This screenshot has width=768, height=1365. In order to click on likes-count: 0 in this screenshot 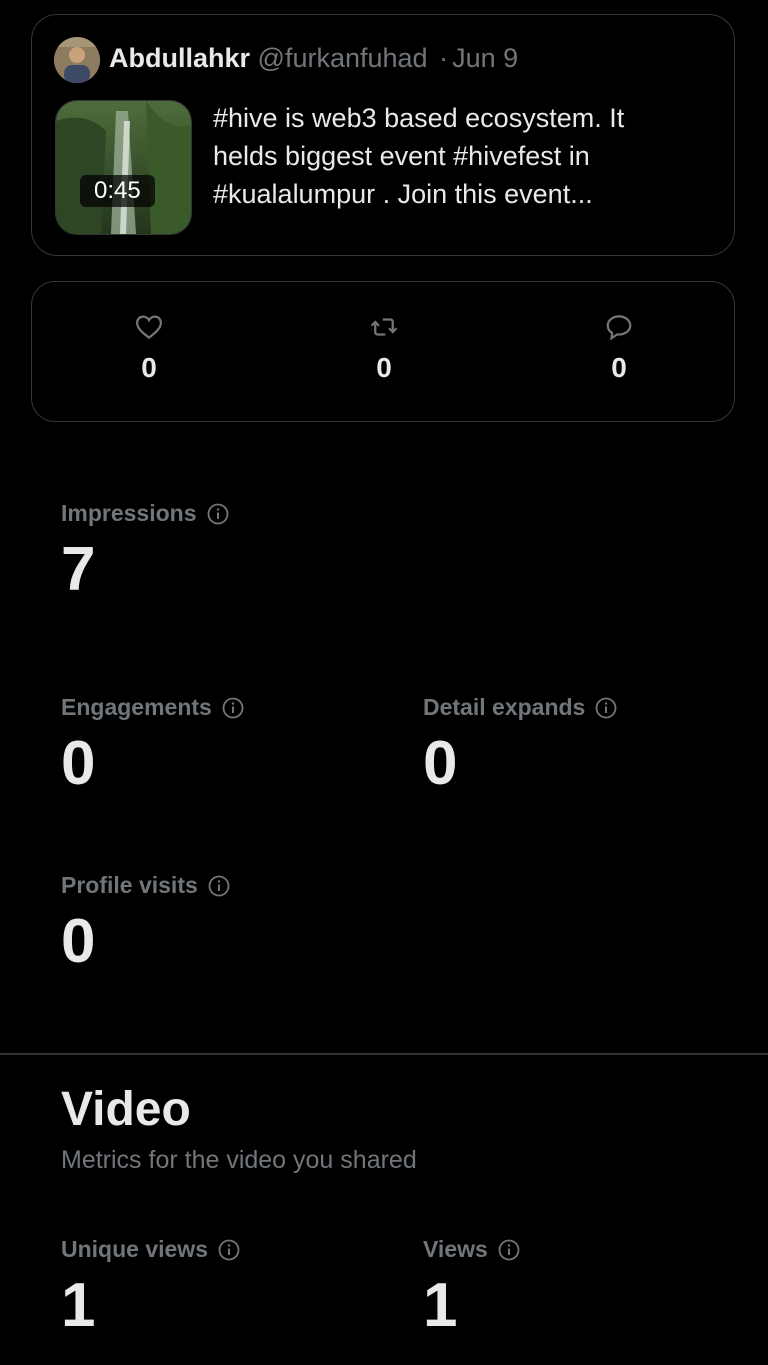, I will do `click(149, 367)`.